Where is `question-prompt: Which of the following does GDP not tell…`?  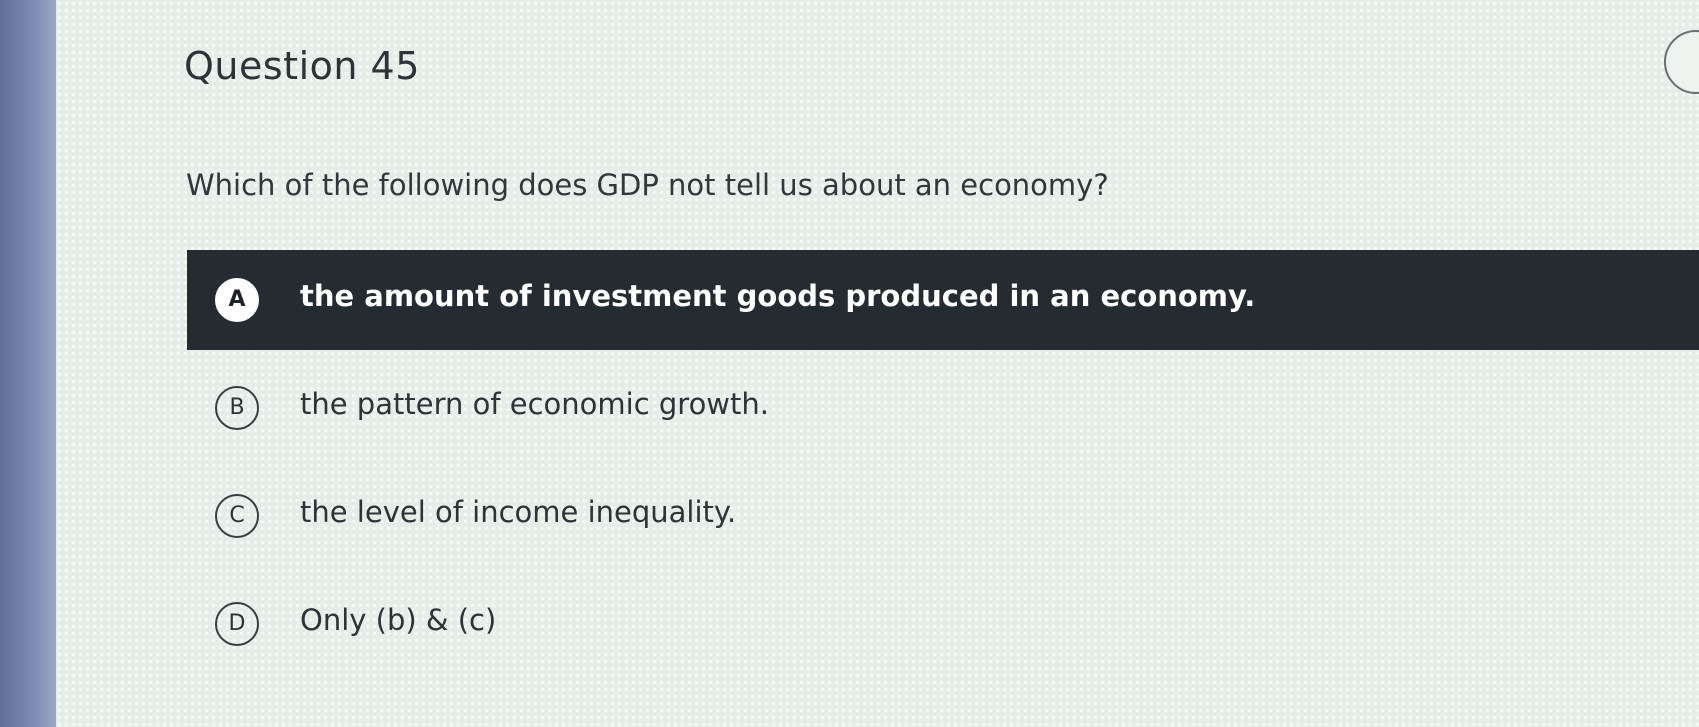 question-prompt: Which of the following does GDP not tell… is located at coordinates (647, 185).